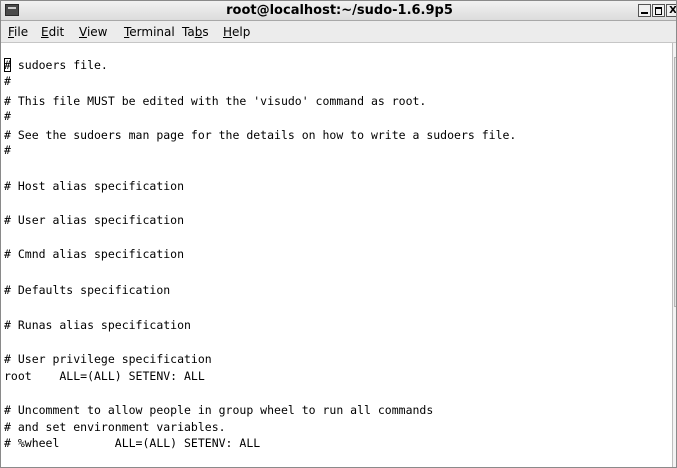 The height and width of the screenshot is (468, 677). Describe the element at coordinates (94, 254) in the screenshot. I see `terminal-line: # Cmnd alias specification` at that location.